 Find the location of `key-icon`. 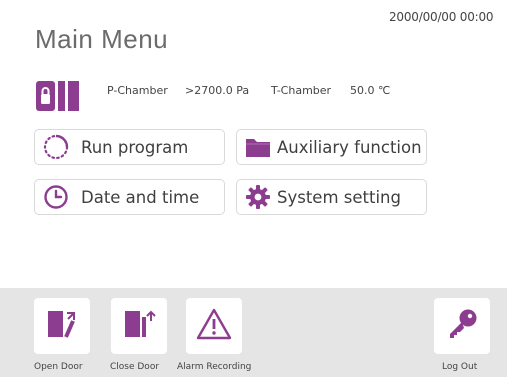

key-icon is located at coordinates (462, 326).